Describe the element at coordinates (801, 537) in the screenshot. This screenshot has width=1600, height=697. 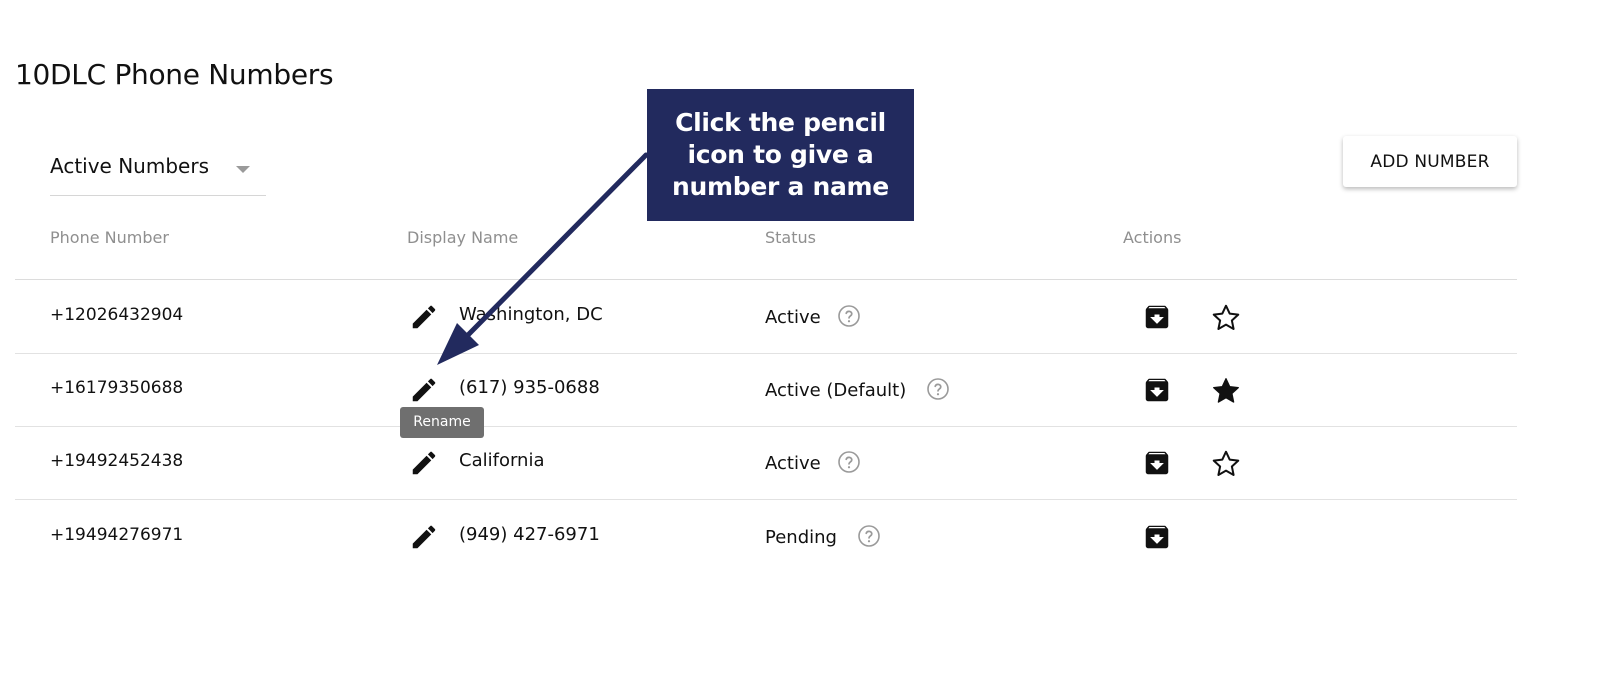
I see `status-text: Pending` at that location.